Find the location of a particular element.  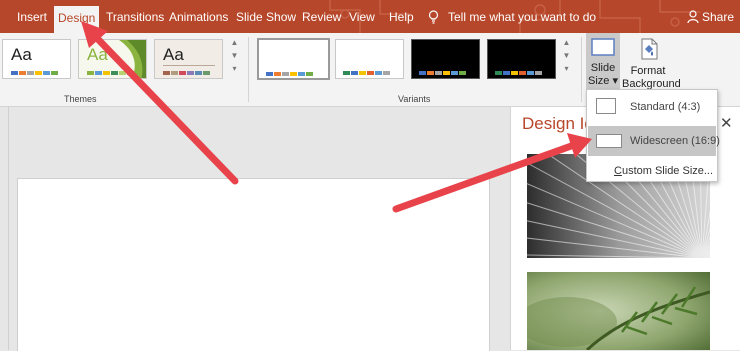

theme-thumbnail-office: Aa is located at coordinates (36, 59).